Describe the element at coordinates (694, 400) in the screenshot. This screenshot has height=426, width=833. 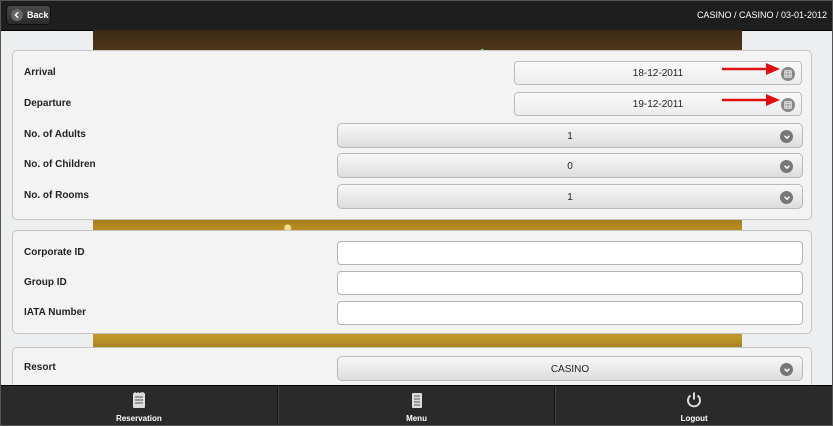
I see `power-icon` at that location.